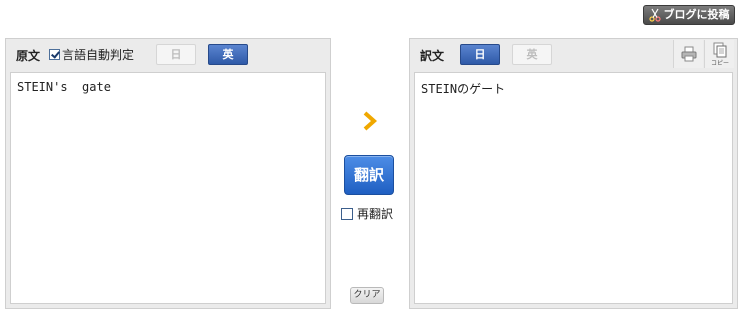 This screenshot has width=748, height=314. What do you see at coordinates (719, 63) in the screenshot?
I see `copy-label: コピー` at bounding box center [719, 63].